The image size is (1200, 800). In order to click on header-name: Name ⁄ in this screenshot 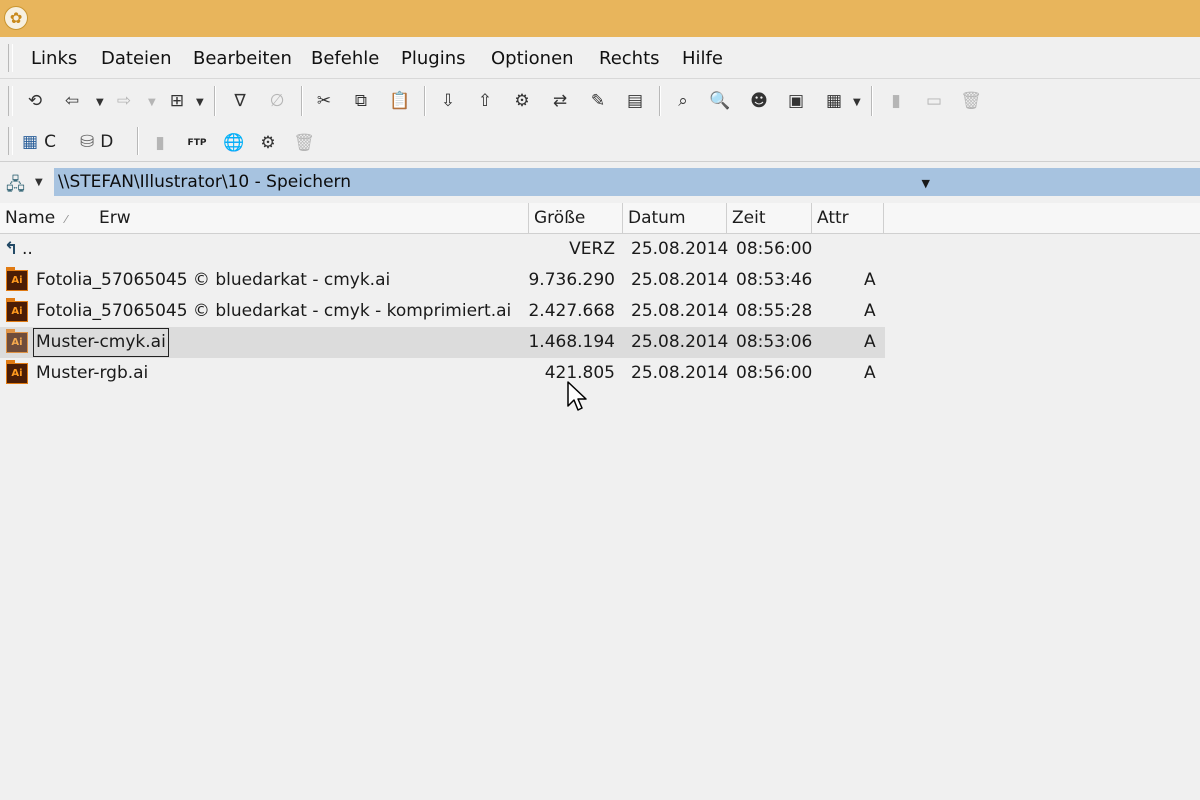, I will do `click(44, 218)`.